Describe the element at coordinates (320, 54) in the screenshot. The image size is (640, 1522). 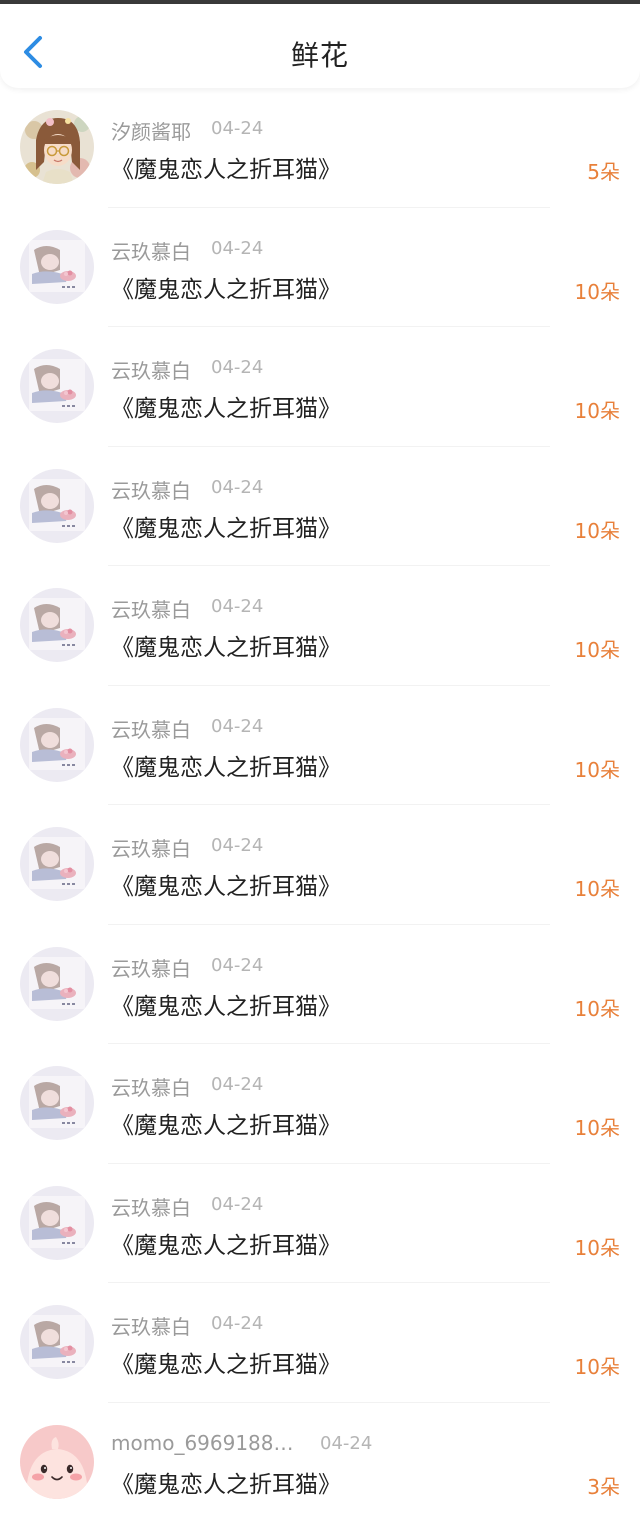
I see `page-title: 鲜花` at that location.